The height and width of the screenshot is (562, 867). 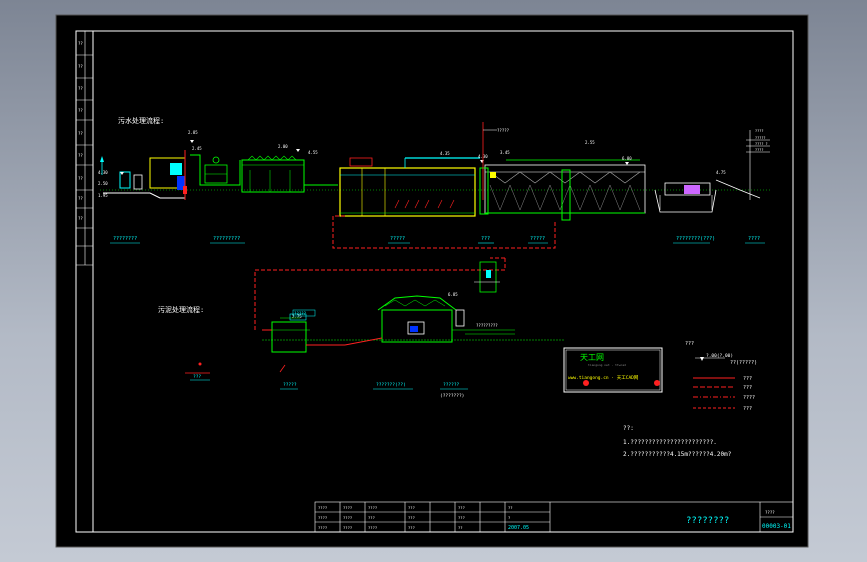 What do you see at coordinates (518, 528) in the screenshot?
I see `svg-text: 2007.05` at bounding box center [518, 528].